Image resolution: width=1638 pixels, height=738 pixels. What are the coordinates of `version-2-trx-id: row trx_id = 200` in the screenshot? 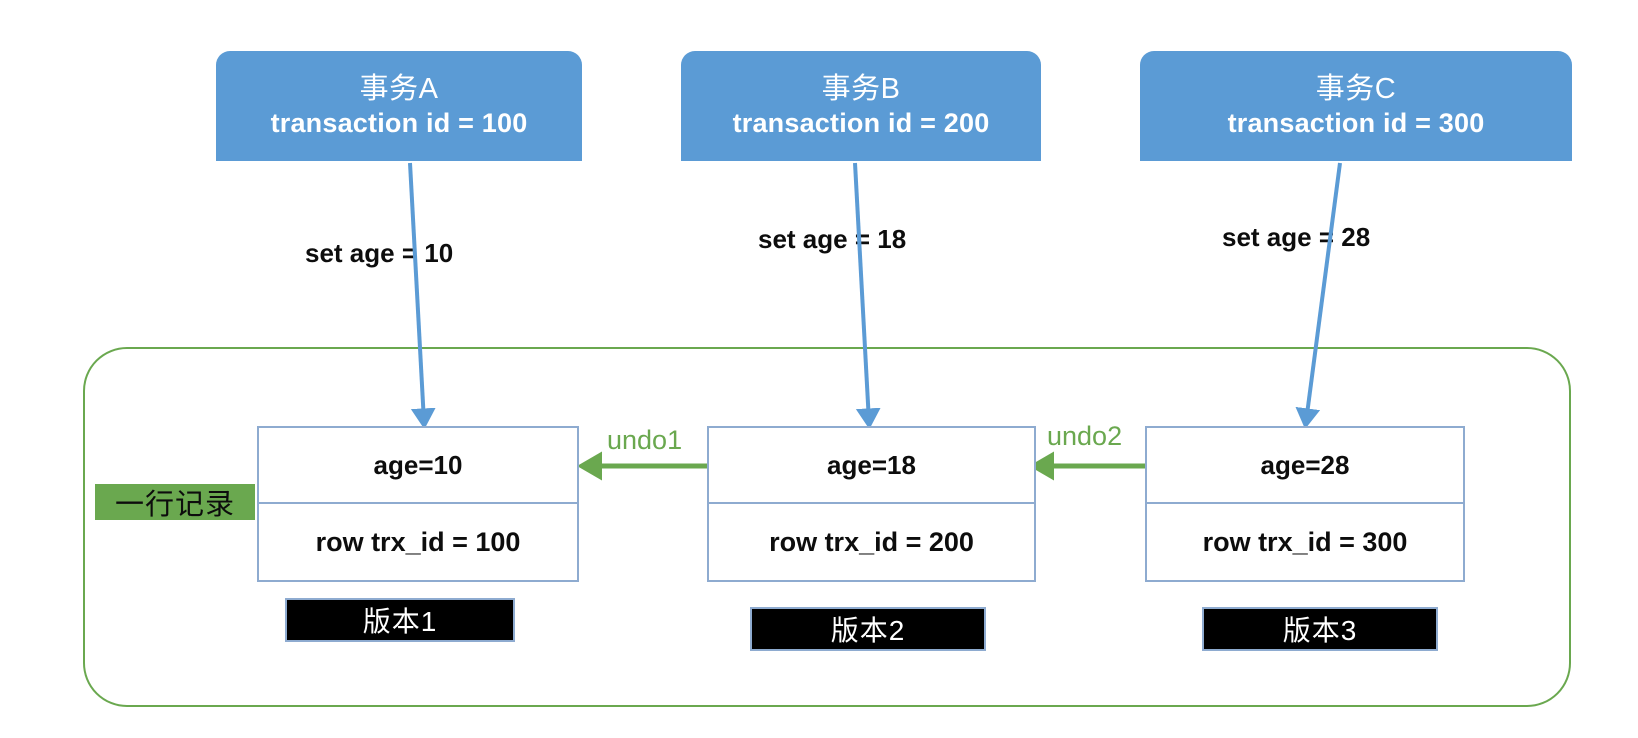 It's located at (871, 541).